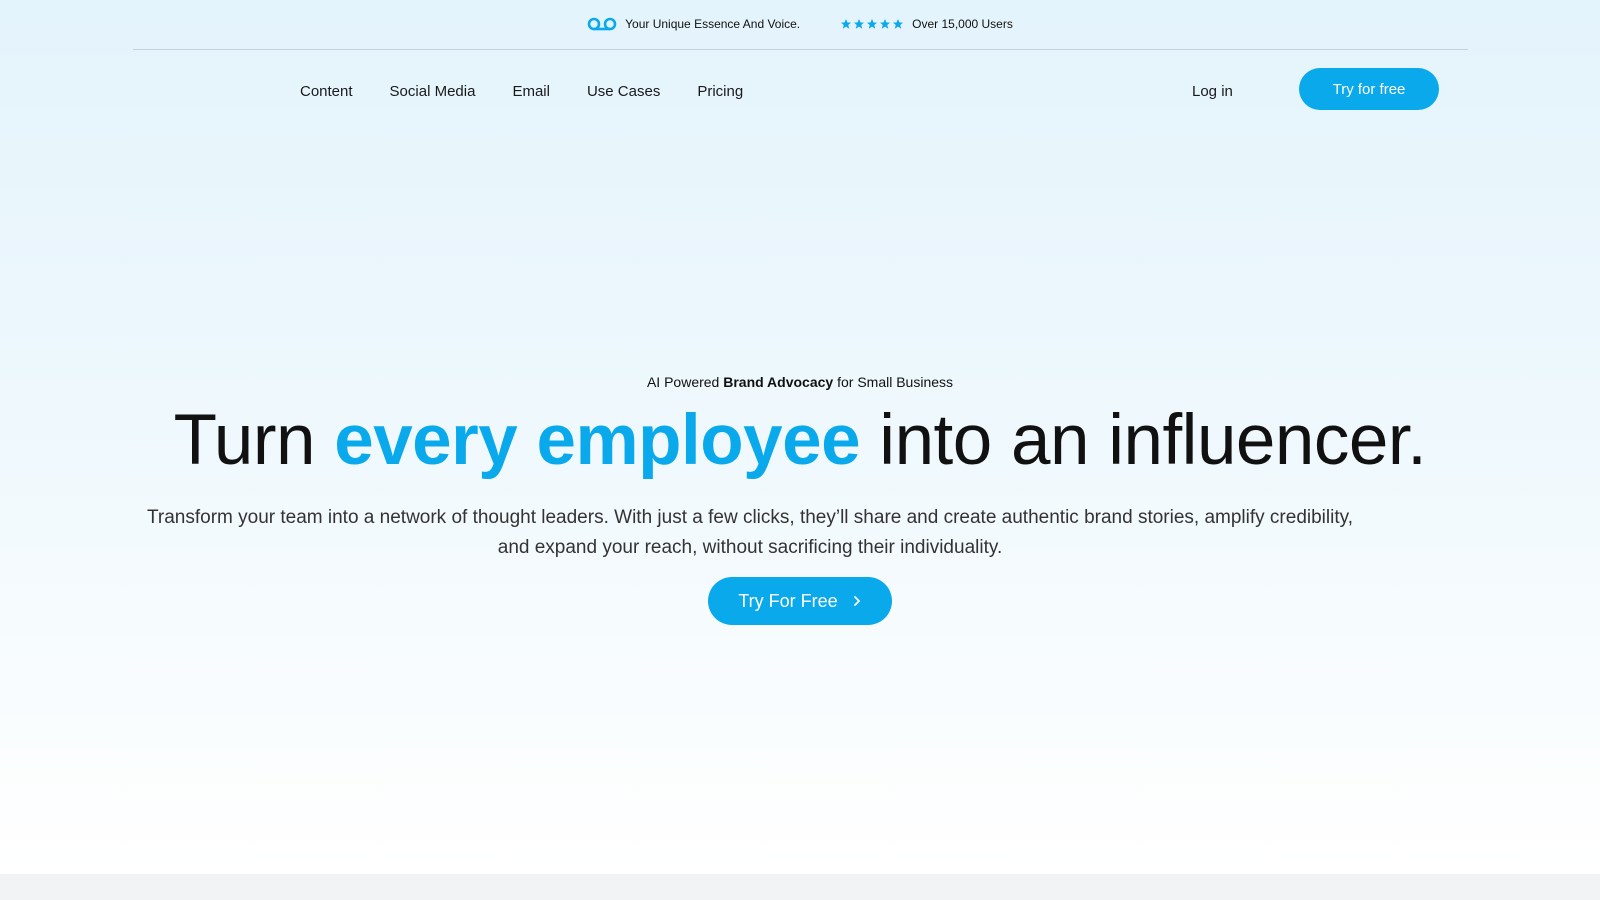 This screenshot has height=900, width=1600. Describe the element at coordinates (685, 382) in the screenshot. I see `eyebrow-prefix: AI Powered` at that location.